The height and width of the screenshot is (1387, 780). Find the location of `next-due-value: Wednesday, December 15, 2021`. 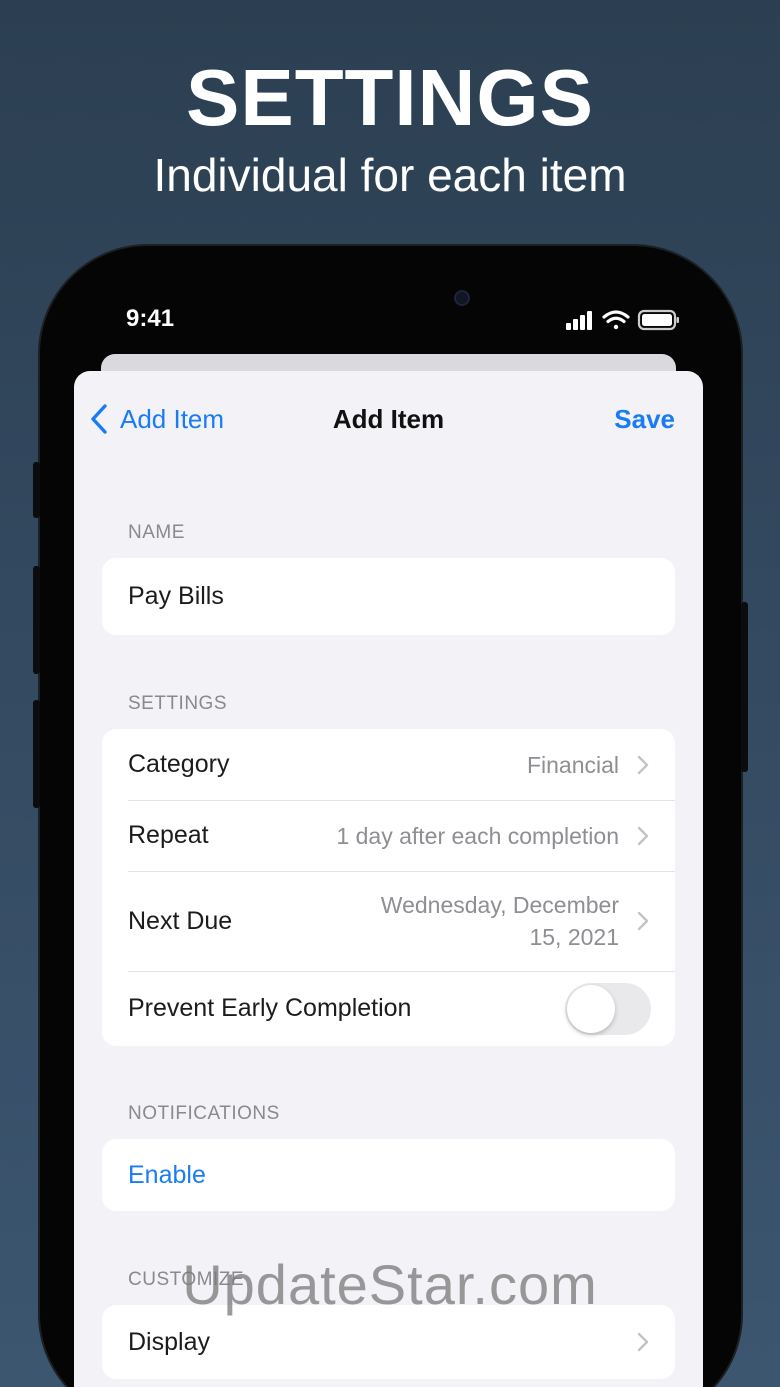

next-due-value: Wednesday, December 15, 2021 is located at coordinates (500, 921).